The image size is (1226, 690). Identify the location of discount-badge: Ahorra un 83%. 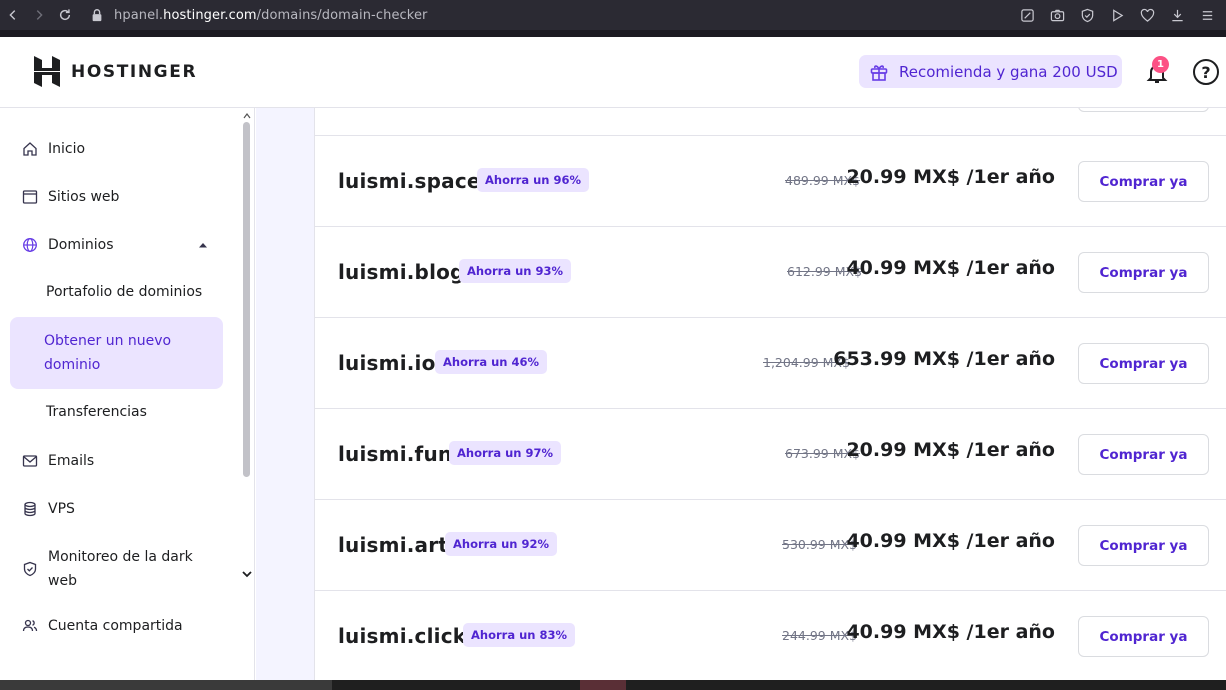
(519, 635).